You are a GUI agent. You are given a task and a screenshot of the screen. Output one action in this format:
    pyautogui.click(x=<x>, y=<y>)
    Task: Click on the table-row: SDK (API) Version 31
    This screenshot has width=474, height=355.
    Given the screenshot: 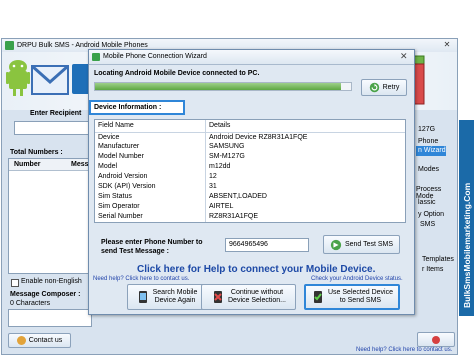 What is the action you would take?
    pyautogui.click(x=250, y=187)
    